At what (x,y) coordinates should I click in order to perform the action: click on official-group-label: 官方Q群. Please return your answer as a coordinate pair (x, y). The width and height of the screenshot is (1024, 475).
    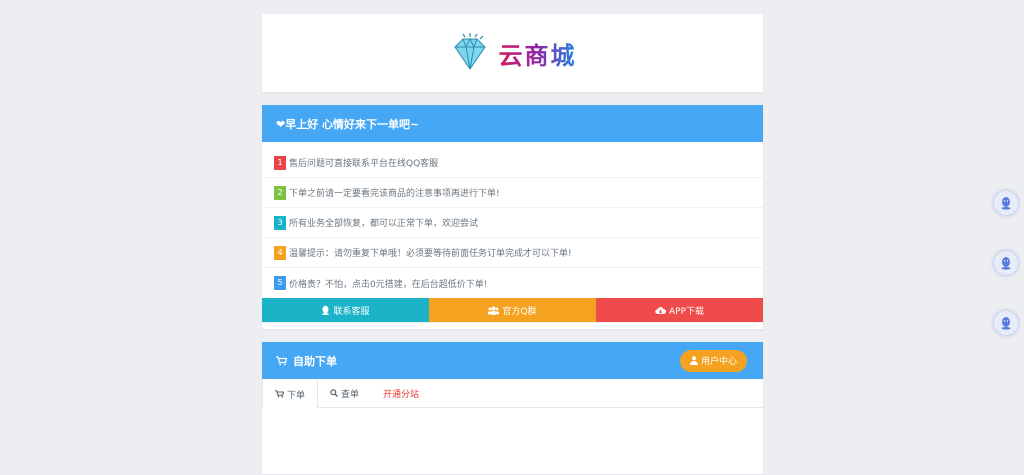
    Looking at the image, I should click on (519, 311).